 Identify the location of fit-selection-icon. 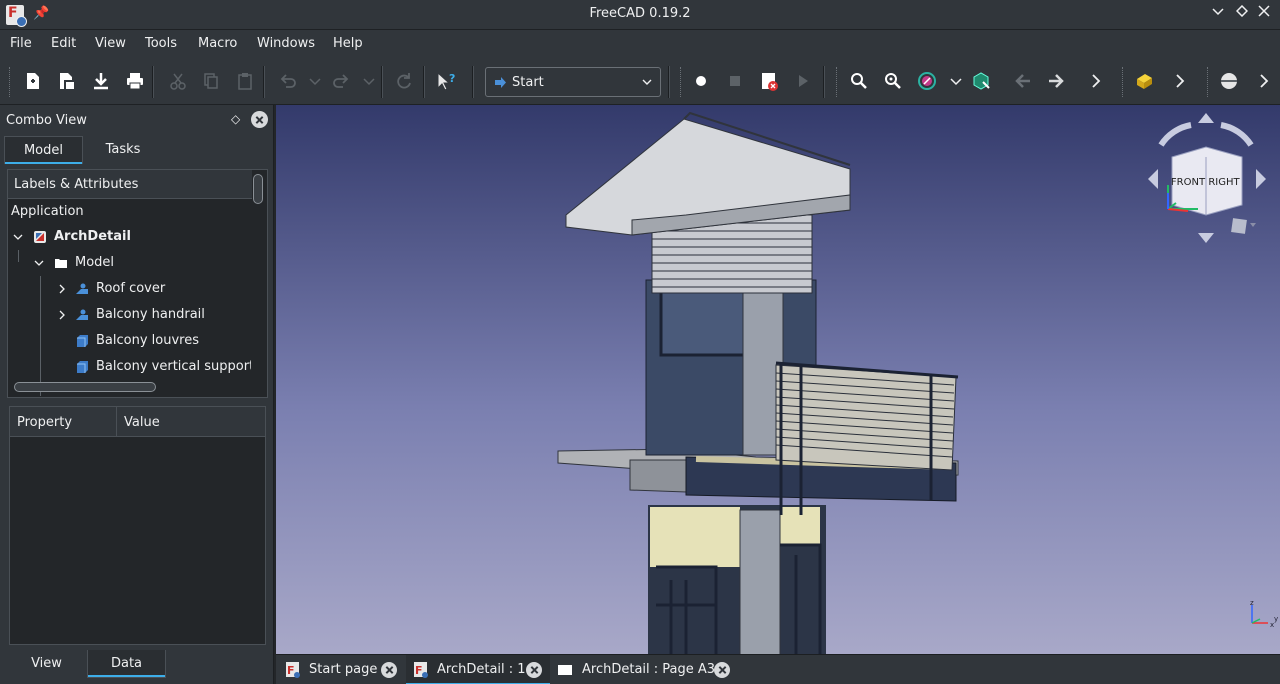
(893, 81).